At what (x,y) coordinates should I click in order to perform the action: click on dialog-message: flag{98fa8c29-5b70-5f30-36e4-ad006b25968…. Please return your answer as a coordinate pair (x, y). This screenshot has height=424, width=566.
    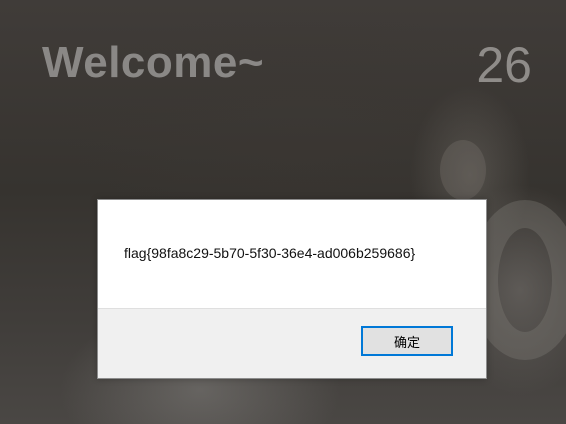
    Looking at the image, I should click on (270, 253).